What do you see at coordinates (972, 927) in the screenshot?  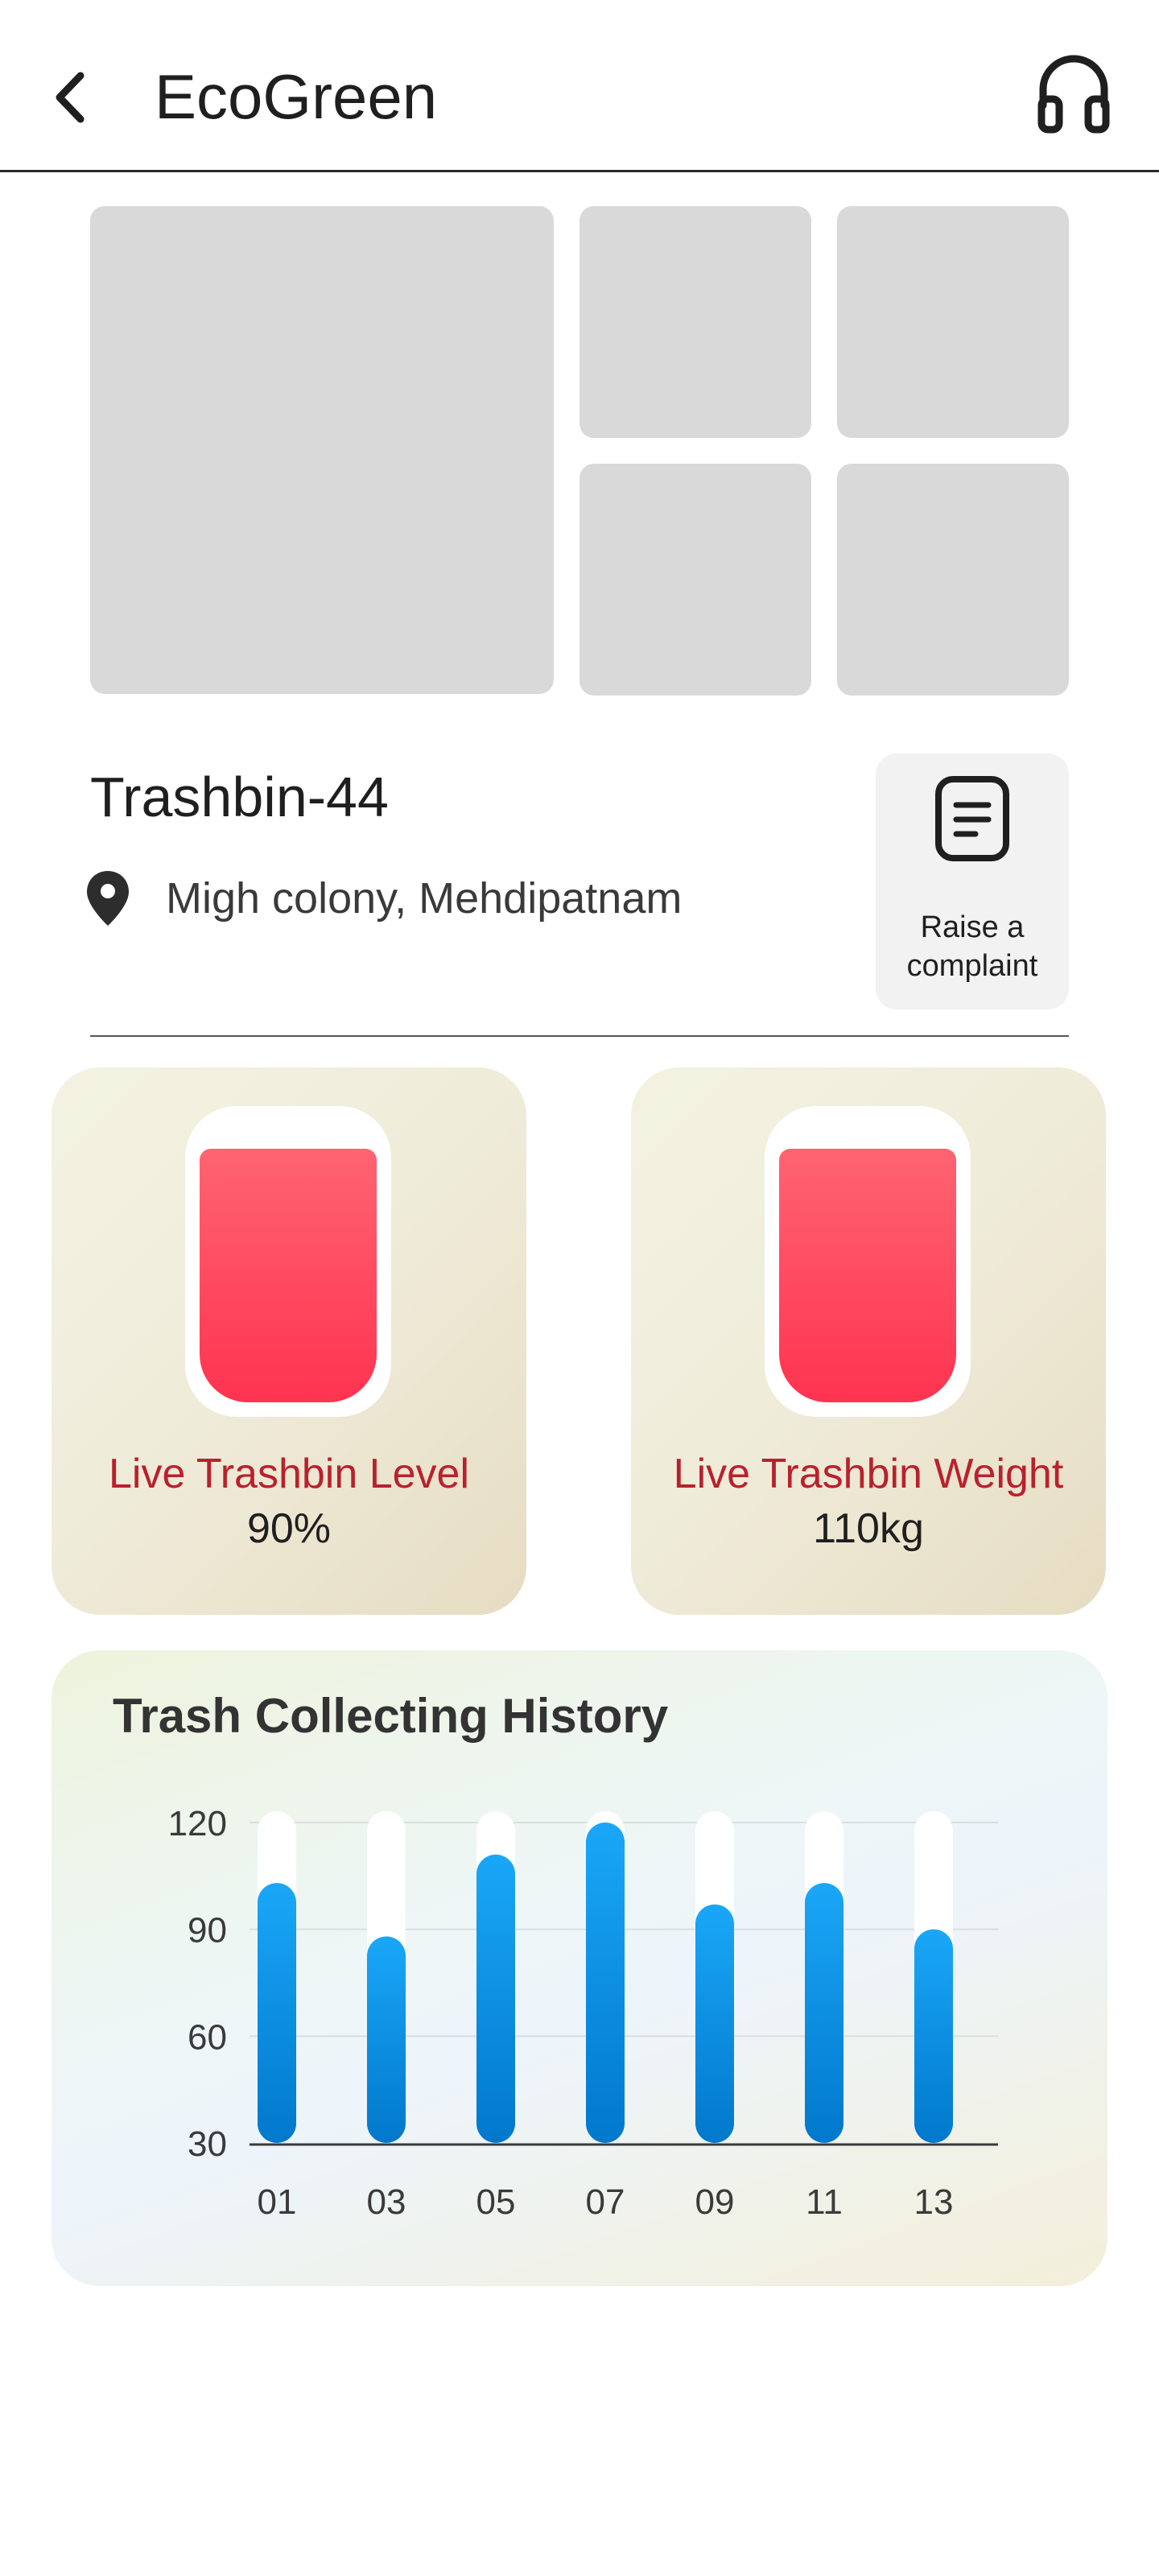 I see `complaint-label-line1: Raise a` at bounding box center [972, 927].